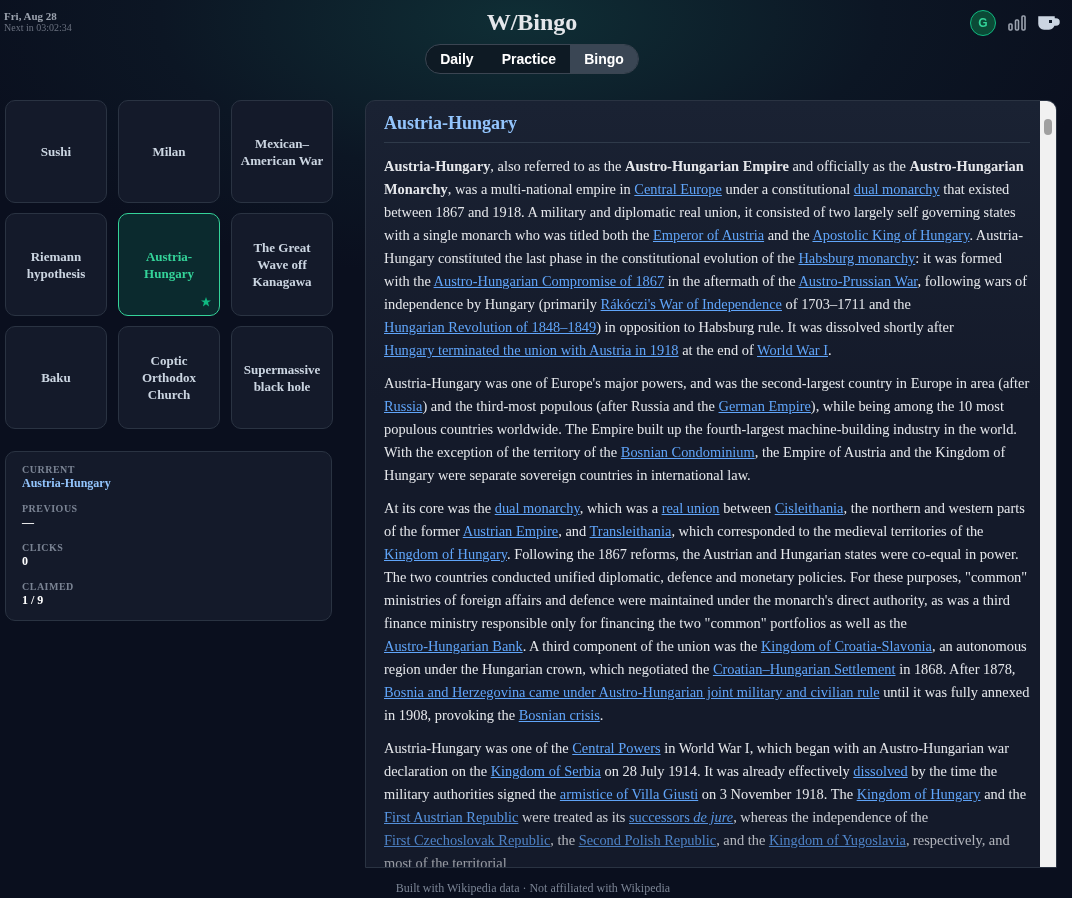  What do you see at coordinates (690, 508) in the screenshot?
I see `article-link: real union` at bounding box center [690, 508].